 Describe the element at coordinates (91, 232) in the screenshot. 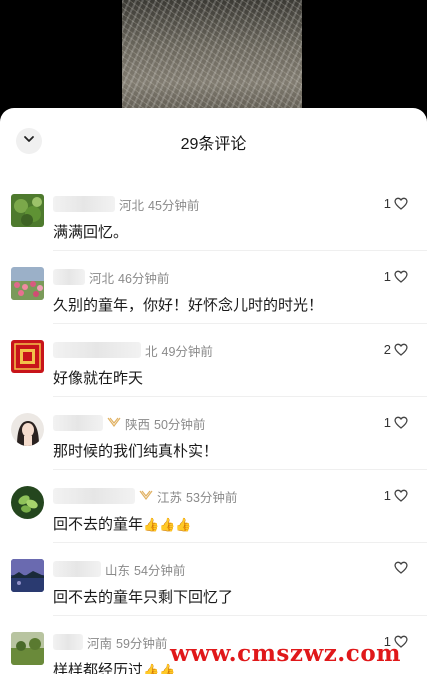

I see `comment-text: 满满回忆。` at that location.